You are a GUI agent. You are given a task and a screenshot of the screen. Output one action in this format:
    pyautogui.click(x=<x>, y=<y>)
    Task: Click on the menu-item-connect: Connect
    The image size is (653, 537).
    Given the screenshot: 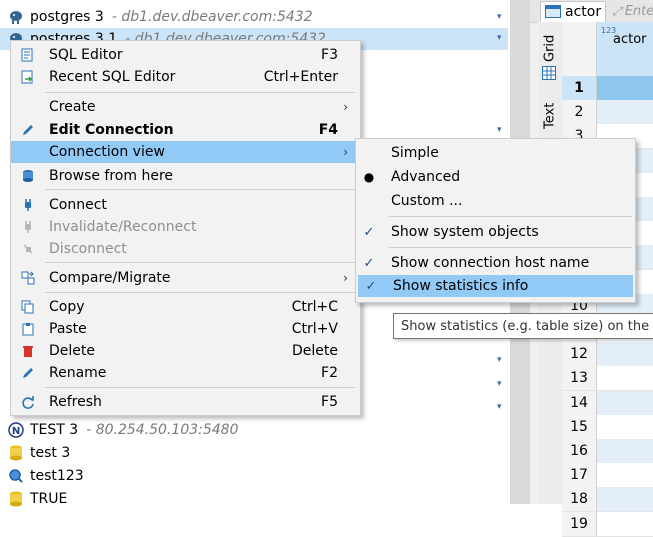 What is the action you would take?
    pyautogui.click(x=185, y=205)
    